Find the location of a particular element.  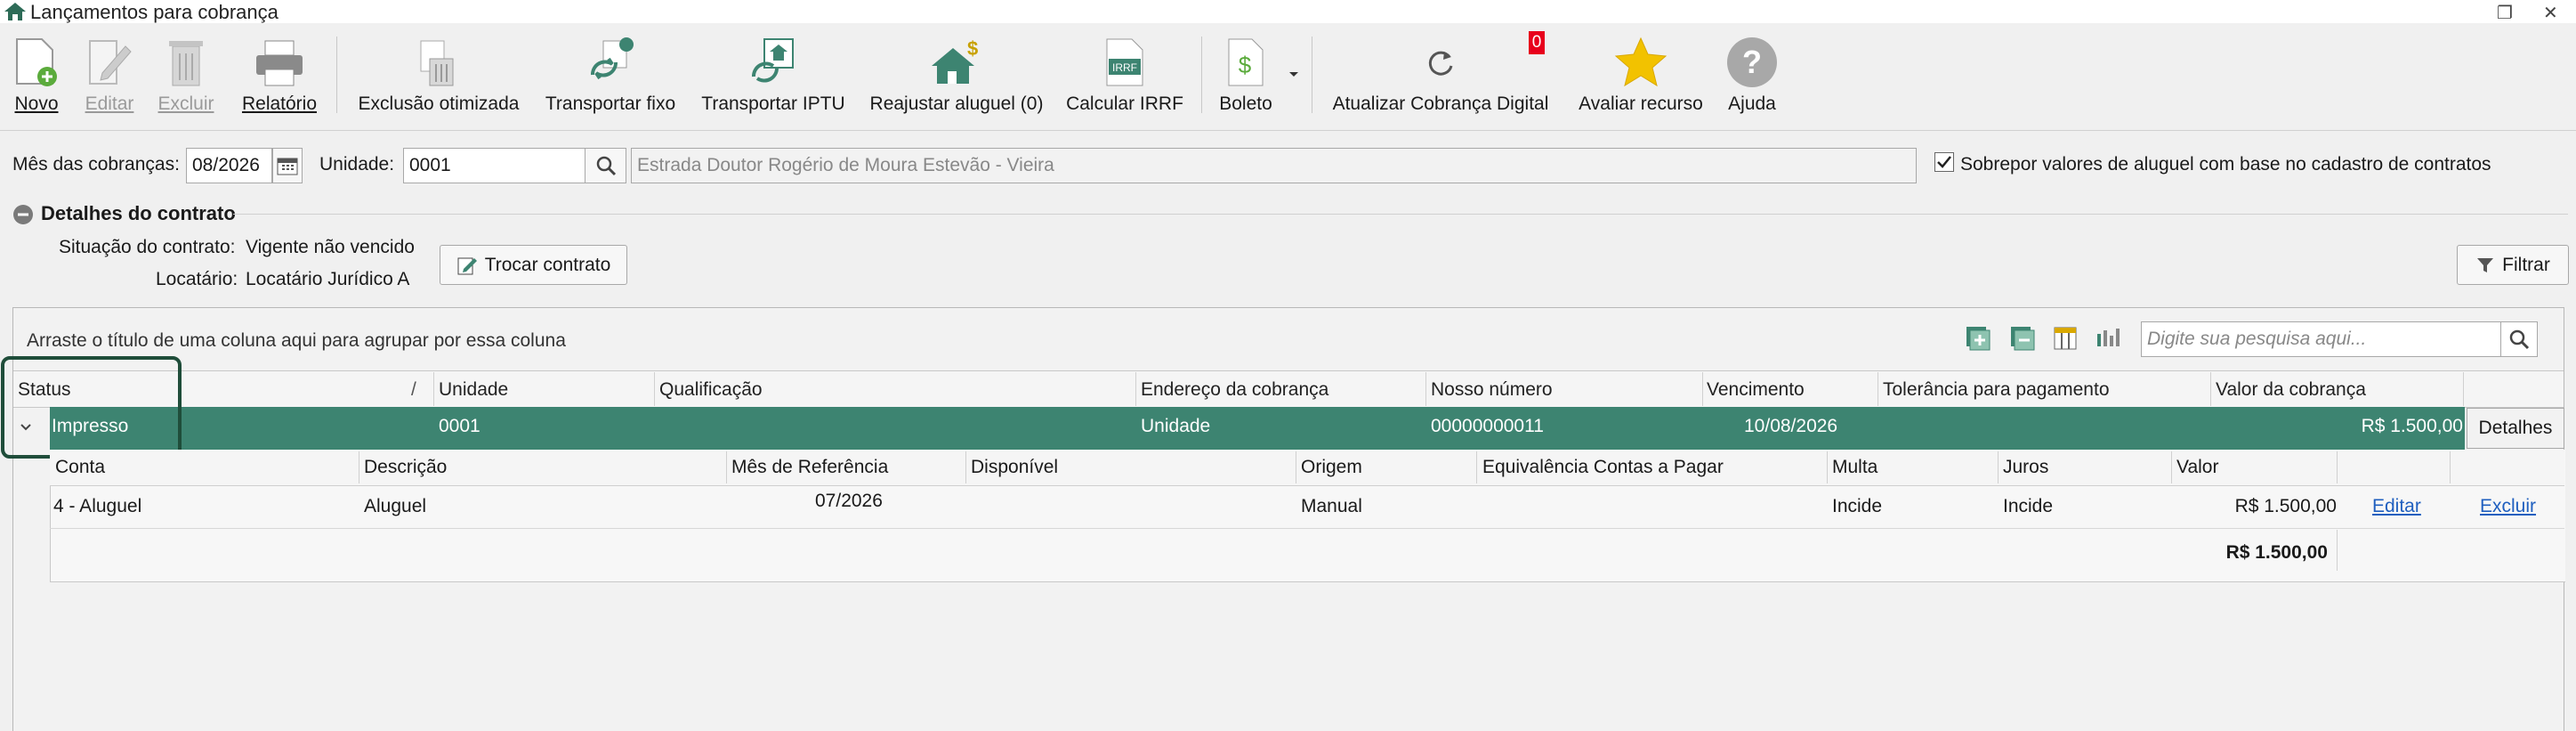

calculate-irrf-button: IRRF Calcular IRRF is located at coordinates (1124, 74).